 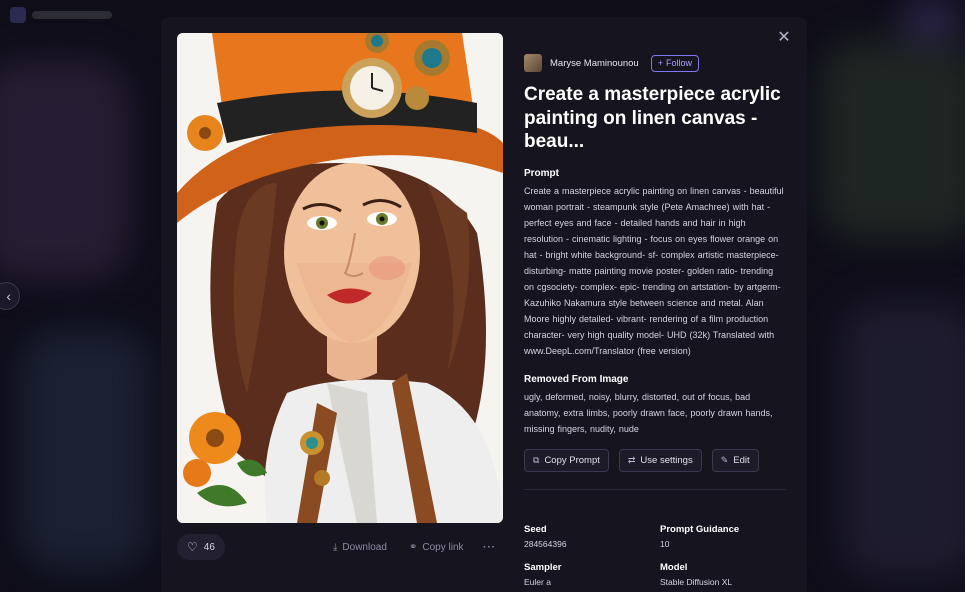 What do you see at coordinates (674, 567) in the screenshot?
I see `model-label: Model` at bounding box center [674, 567].